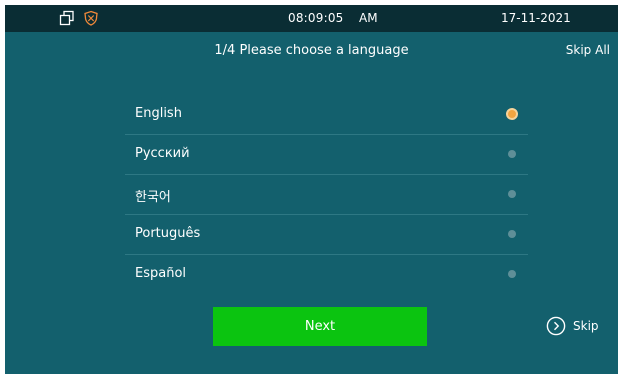 The height and width of the screenshot is (379, 623). Describe the element at coordinates (326, 235) in the screenshot. I see `language-option-portuguese: Português` at that location.